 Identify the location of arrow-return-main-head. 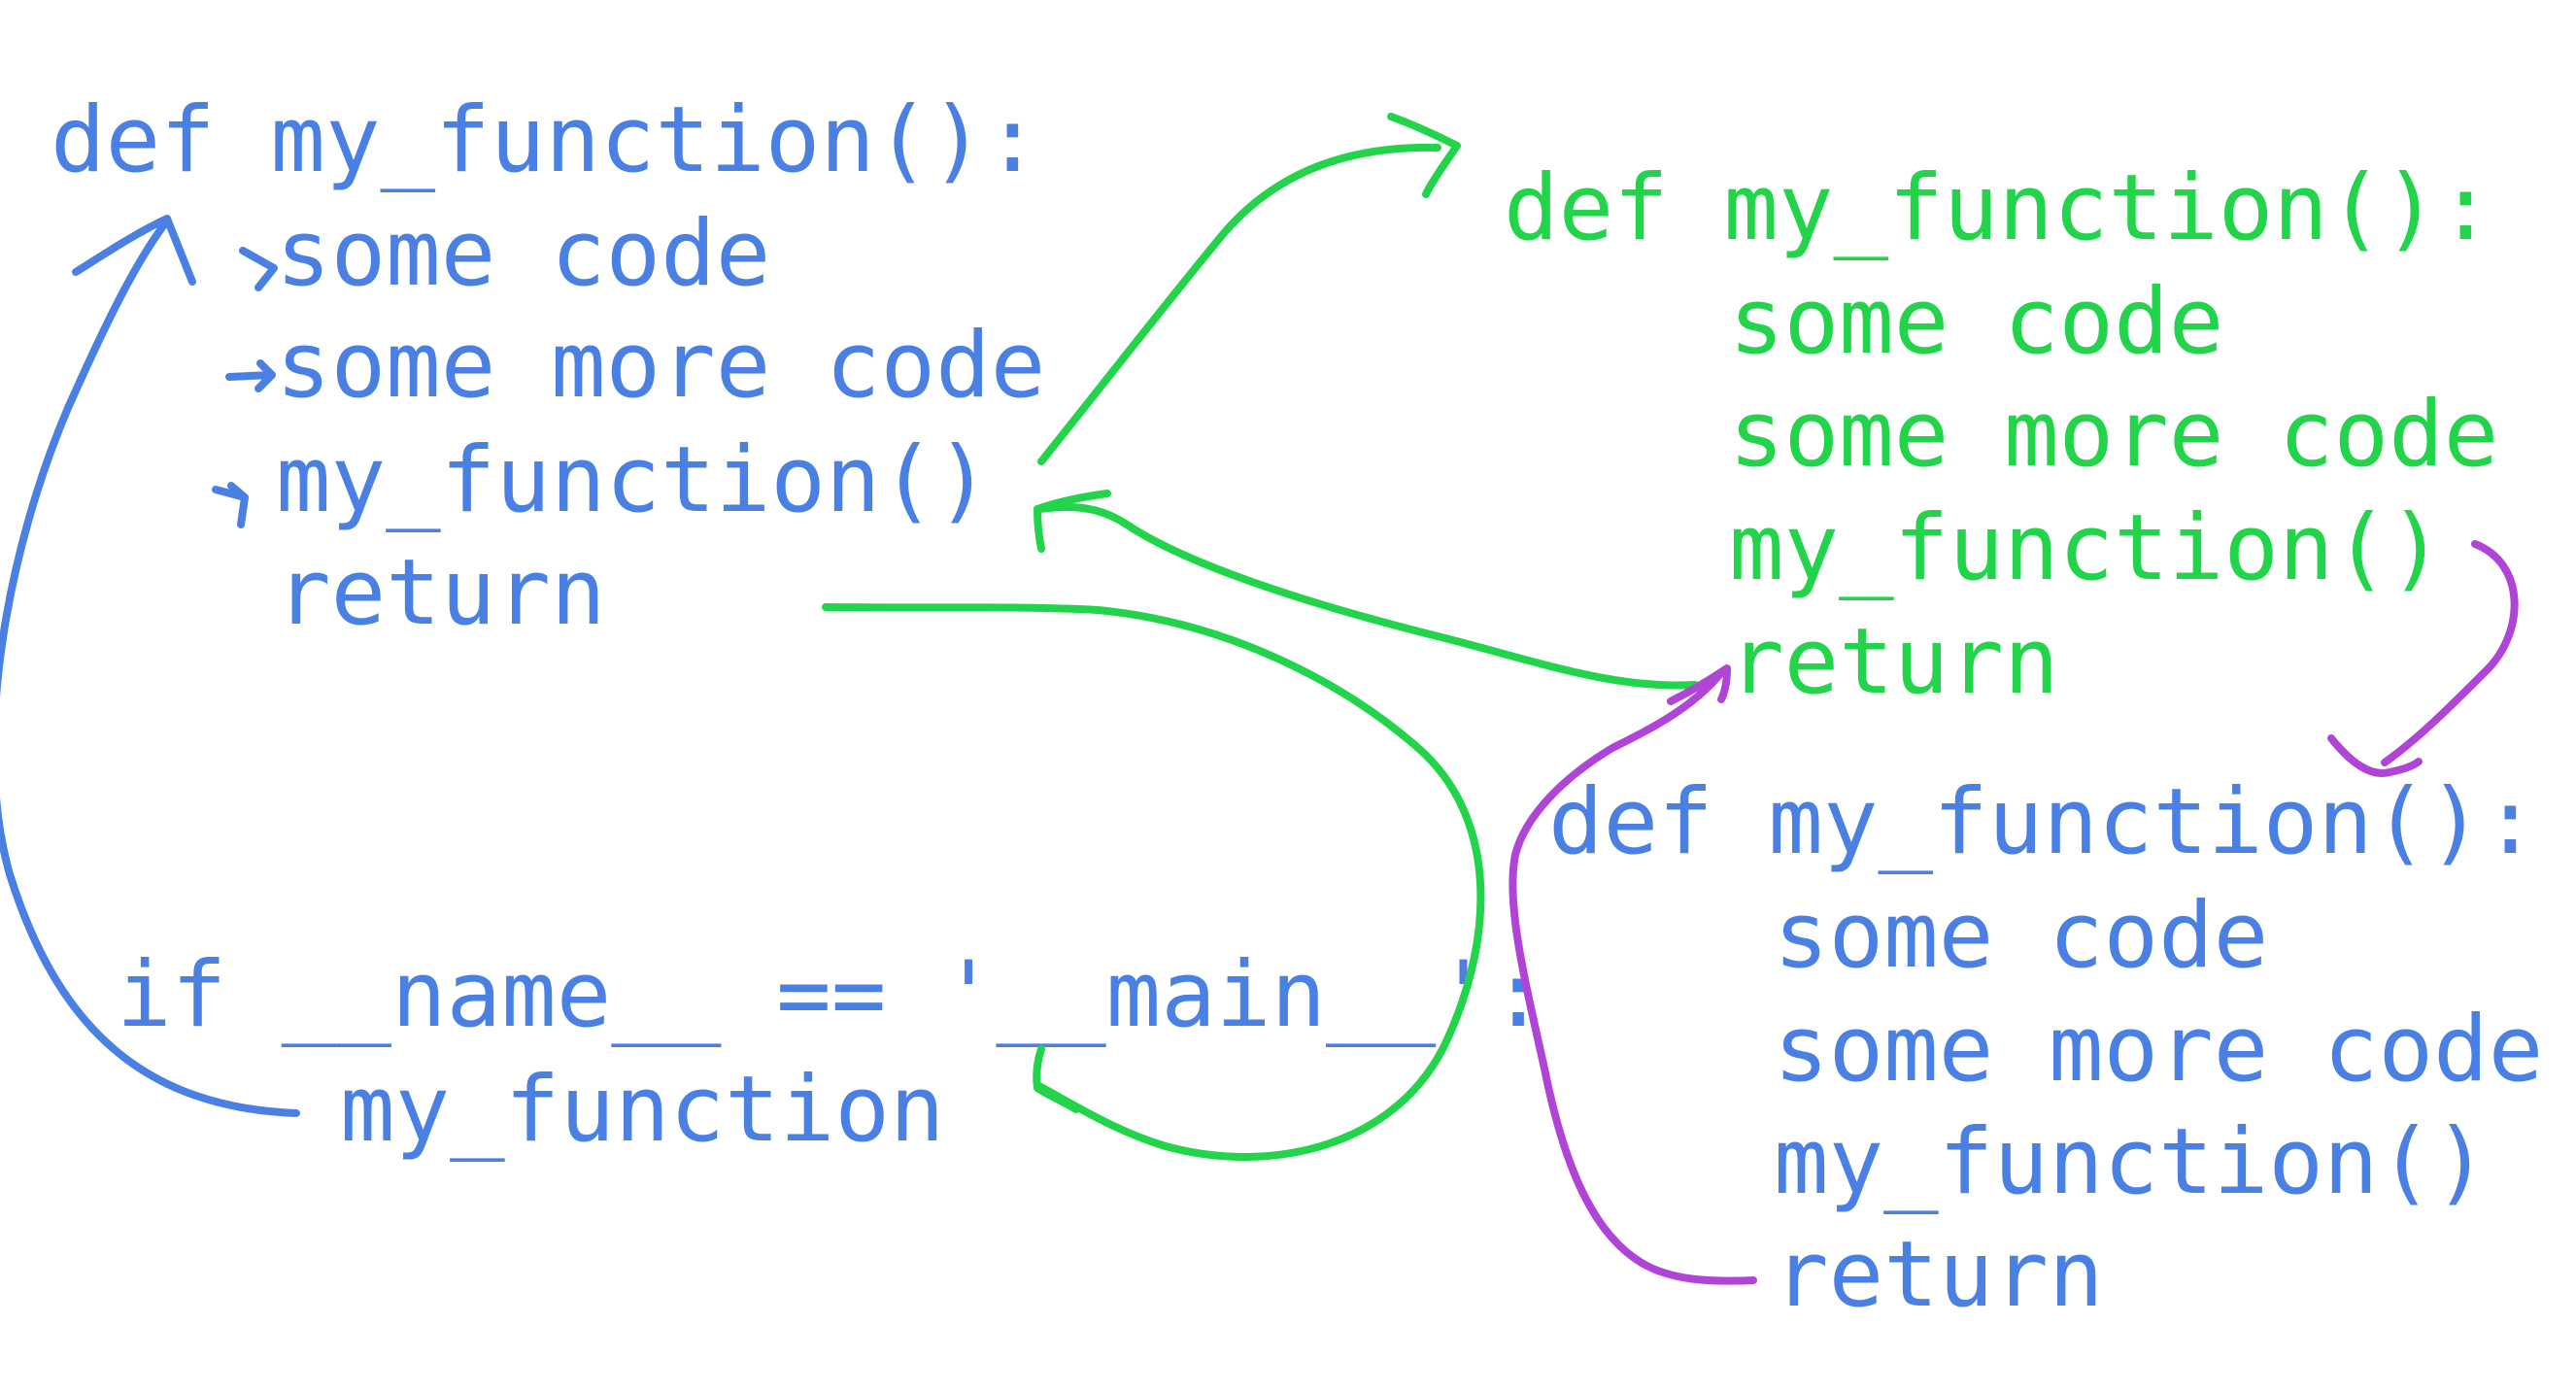
(1056, 1079).